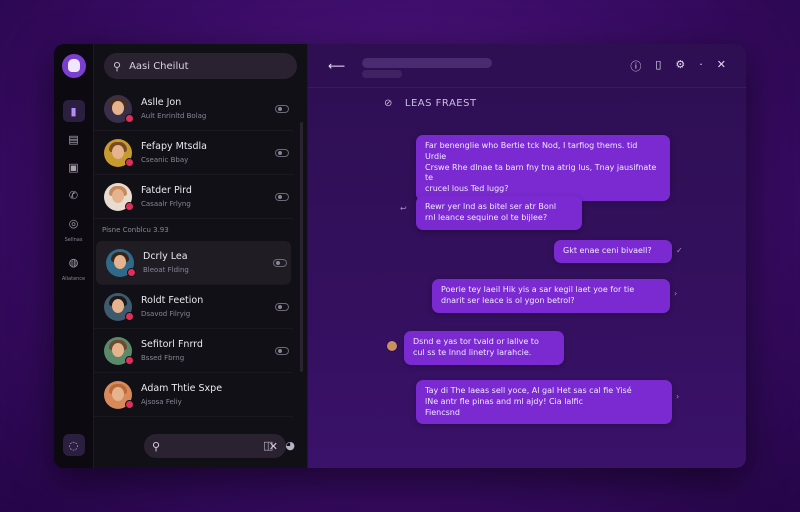  I want to click on read-receipt-icon: ✓, so click(679, 250).